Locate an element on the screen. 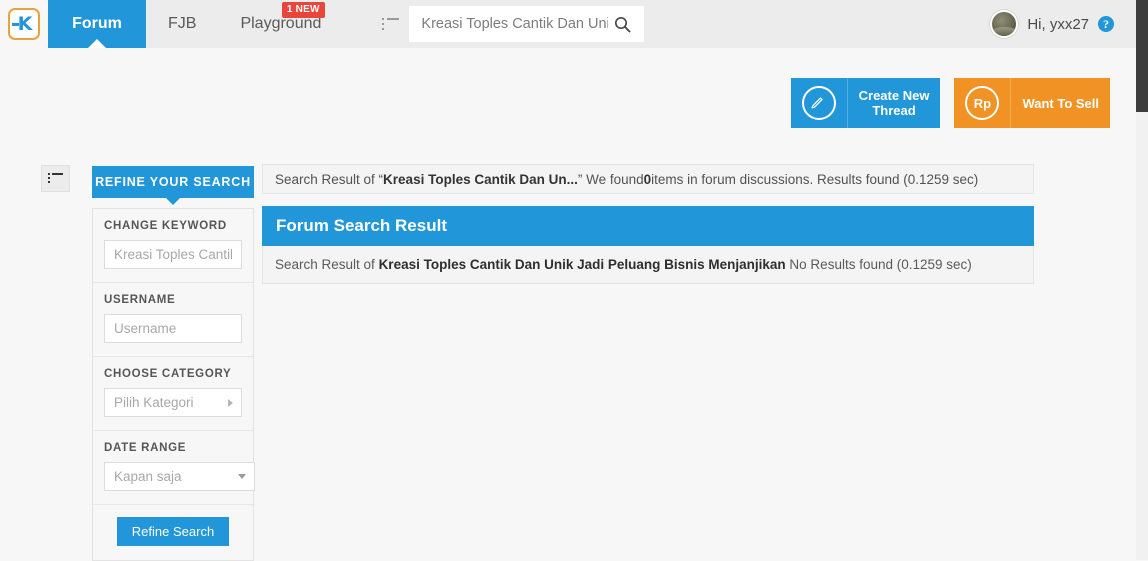  field-date-range: DATE RANGE Kapan saja is located at coordinates (174, 468).